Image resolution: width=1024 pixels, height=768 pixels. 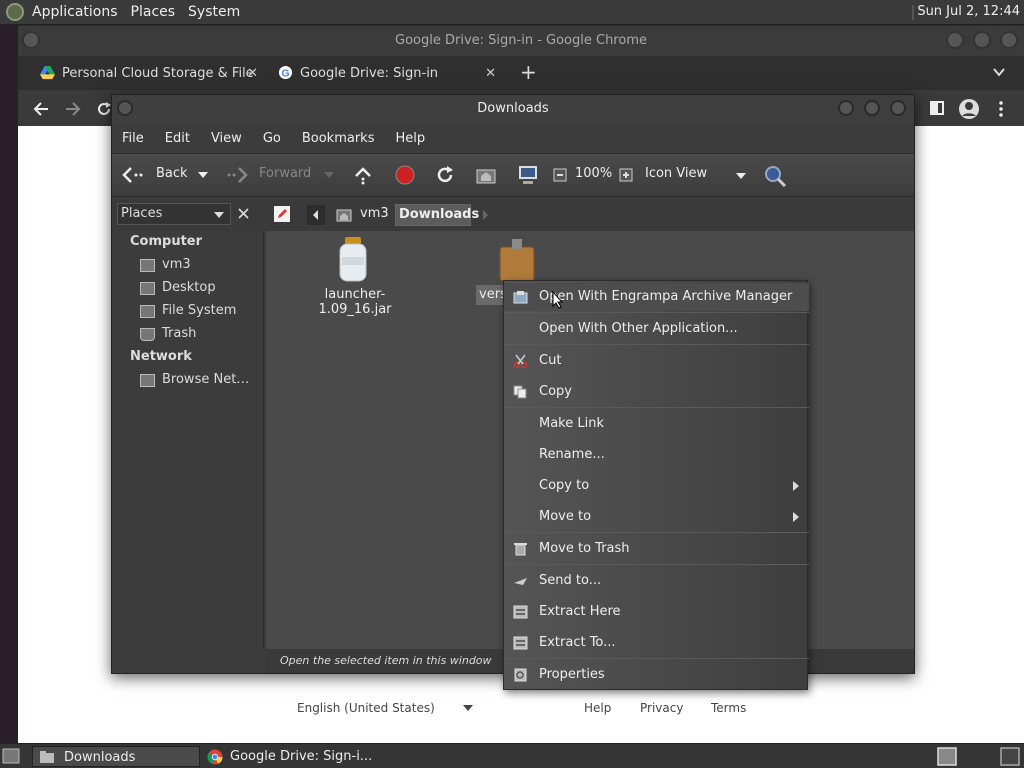 What do you see at coordinates (656, 517) in the screenshot?
I see `menu-item-move-to: Move to` at bounding box center [656, 517].